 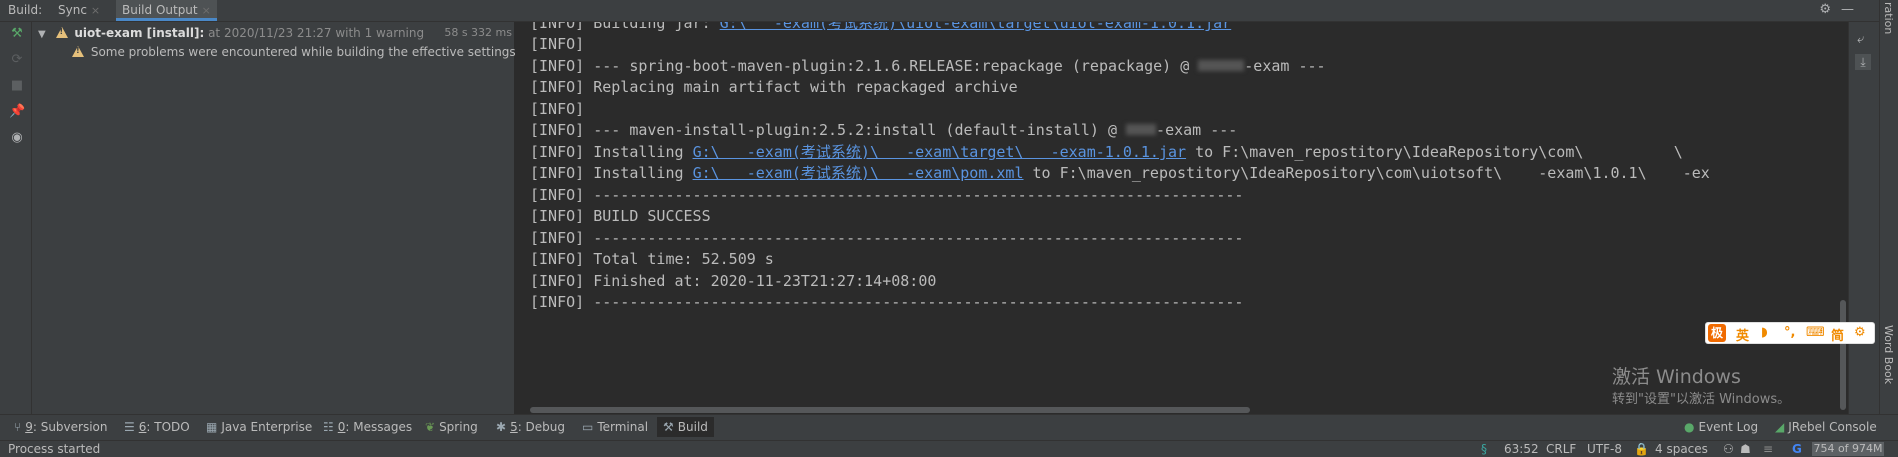 I want to click on terminal-icon: ▭, so click(x=588, y=427).